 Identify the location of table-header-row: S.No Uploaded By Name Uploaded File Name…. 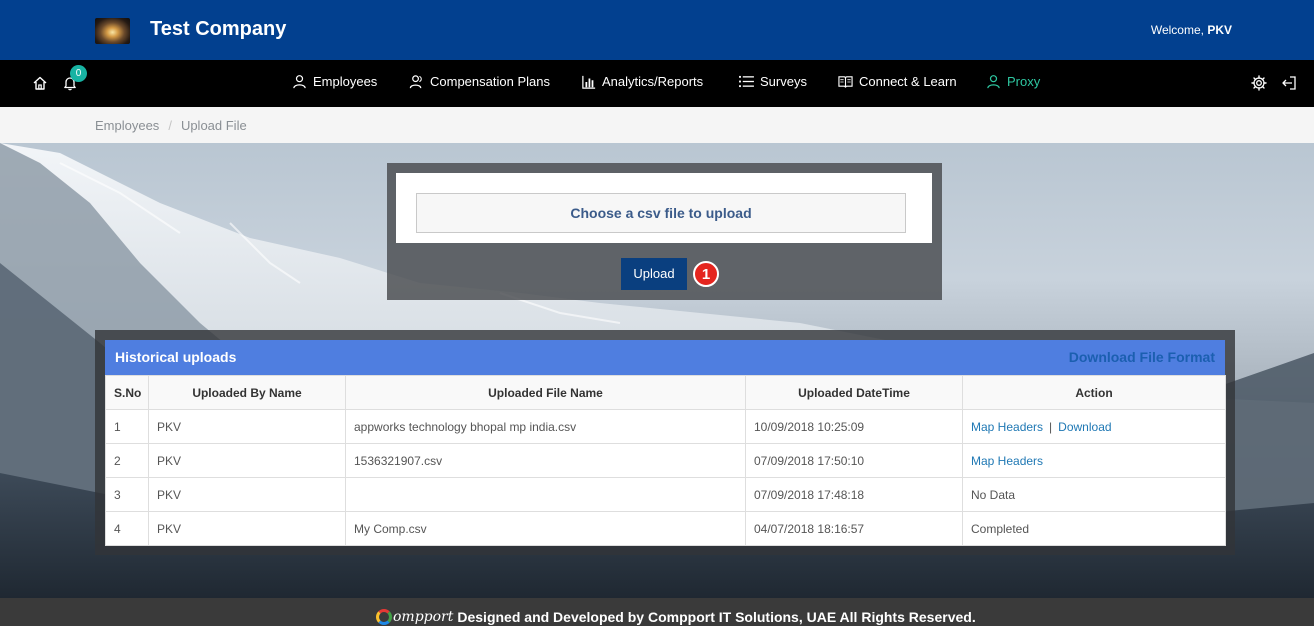
(665, 392).